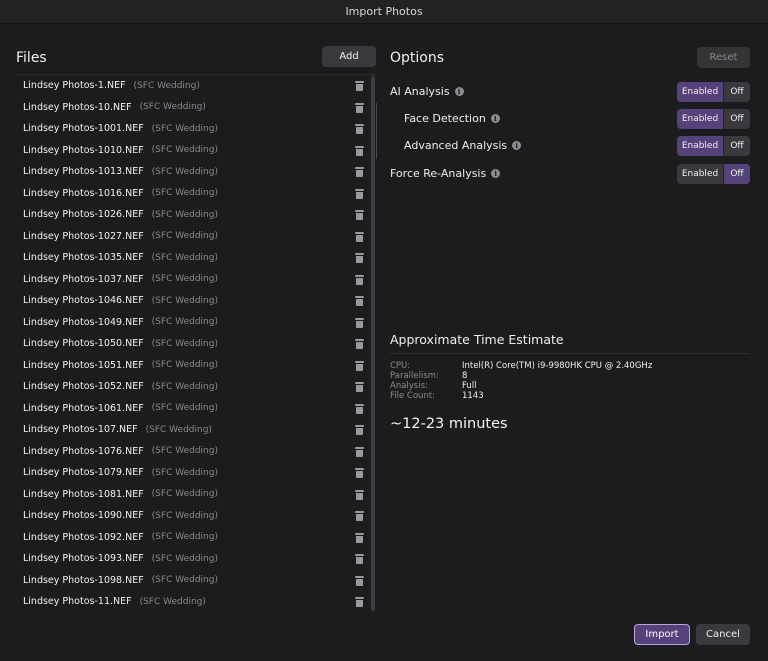  I want to click on file-name: Lindsey Photos-1037.NEF, so click(83, 279).